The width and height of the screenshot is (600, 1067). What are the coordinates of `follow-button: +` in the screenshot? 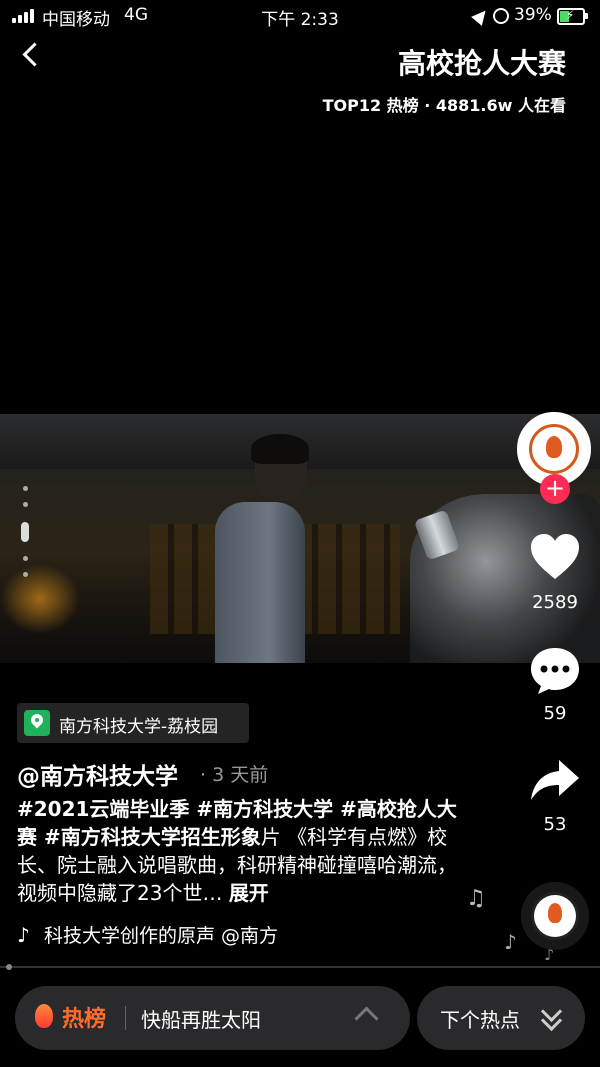 It's located at (555, 489).